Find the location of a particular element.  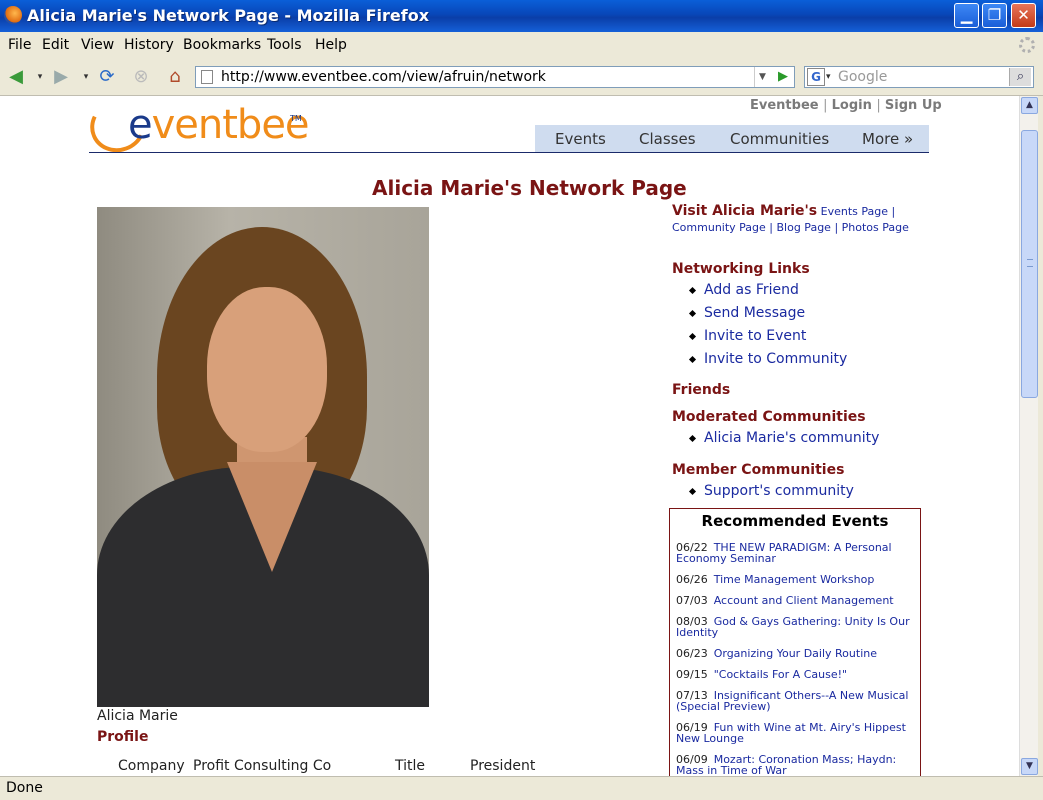

toplink-signup: Sign Up is located at coordinates (913, 105).